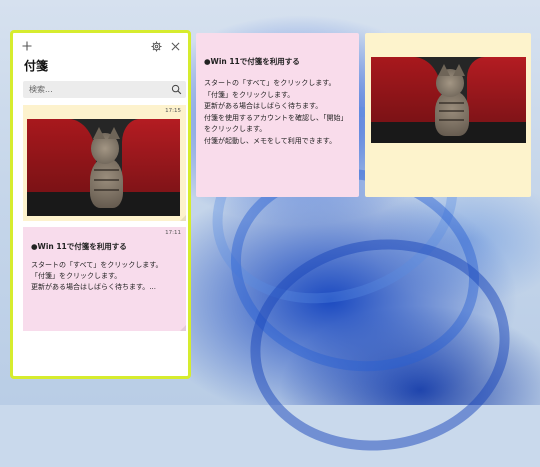  I want to click on open-note-yellow, so click(448, 115).